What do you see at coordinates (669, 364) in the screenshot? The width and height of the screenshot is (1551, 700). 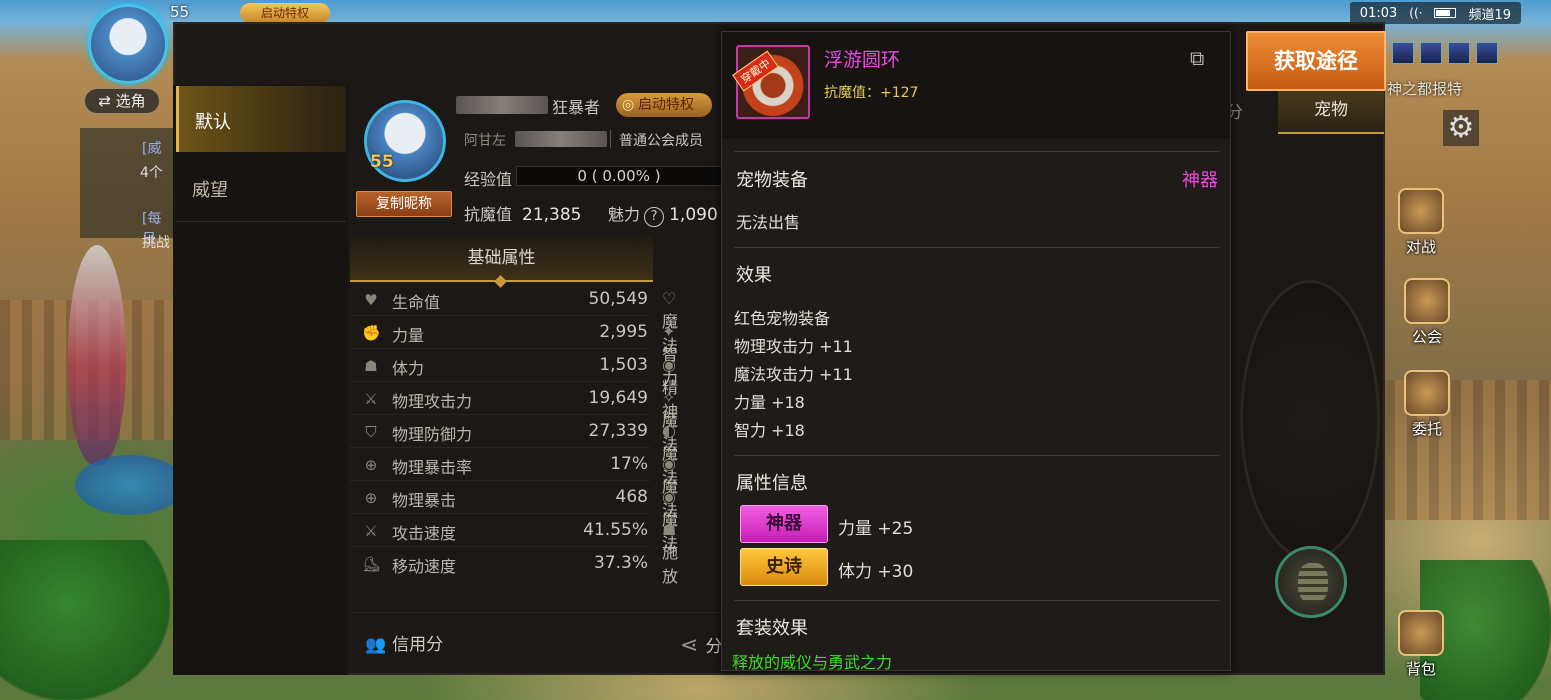 I see `spirit-icon: ◉` at bounding box center [669, 364].